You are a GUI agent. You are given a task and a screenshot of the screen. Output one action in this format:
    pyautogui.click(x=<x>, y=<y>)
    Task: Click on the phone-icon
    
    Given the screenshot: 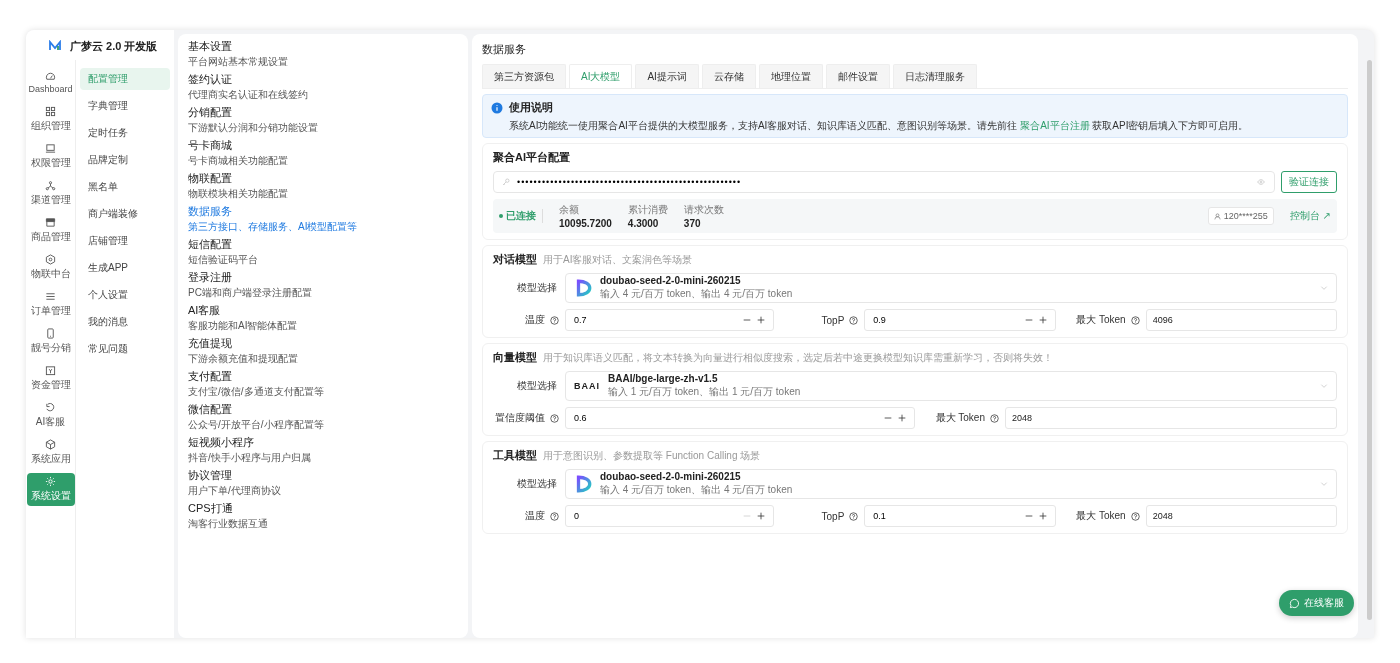 What is the action you would take?
    pyautogui.click(x=50, y=333)
    